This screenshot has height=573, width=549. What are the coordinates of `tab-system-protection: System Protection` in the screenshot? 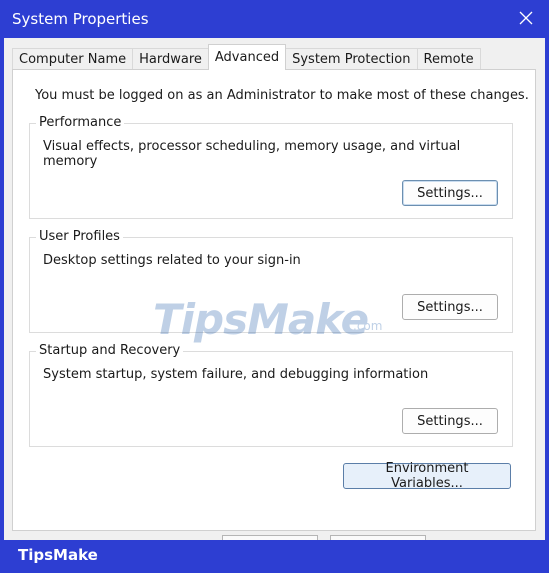 It's located at (351, 59).